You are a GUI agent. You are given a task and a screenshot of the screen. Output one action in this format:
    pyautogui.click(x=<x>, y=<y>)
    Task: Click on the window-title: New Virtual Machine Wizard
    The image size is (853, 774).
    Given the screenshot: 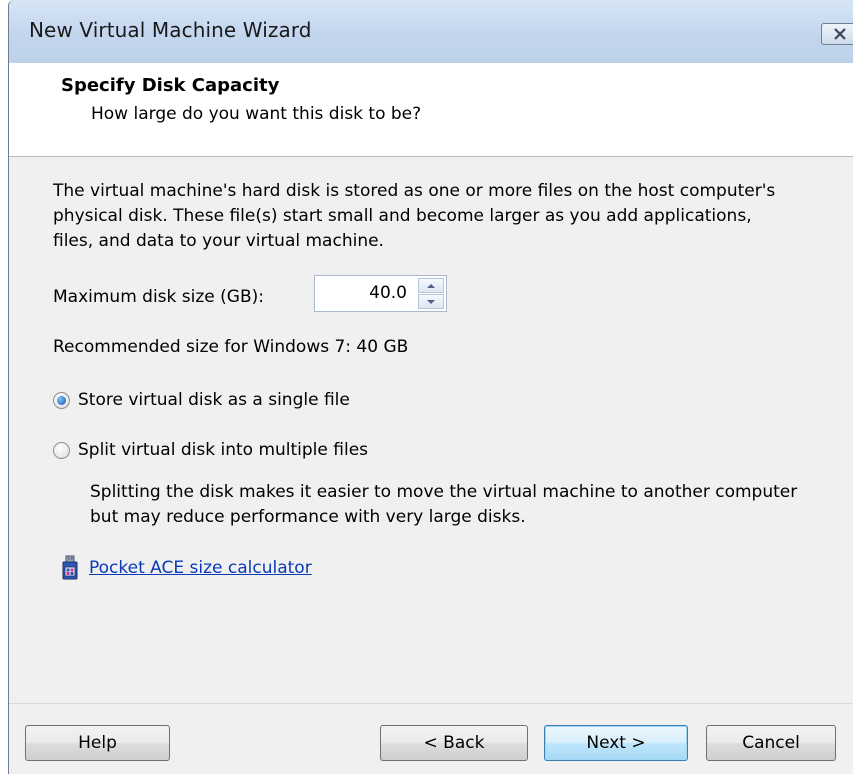 What is the action you would take?
    pyautogui.click(x=170, y=30)
    